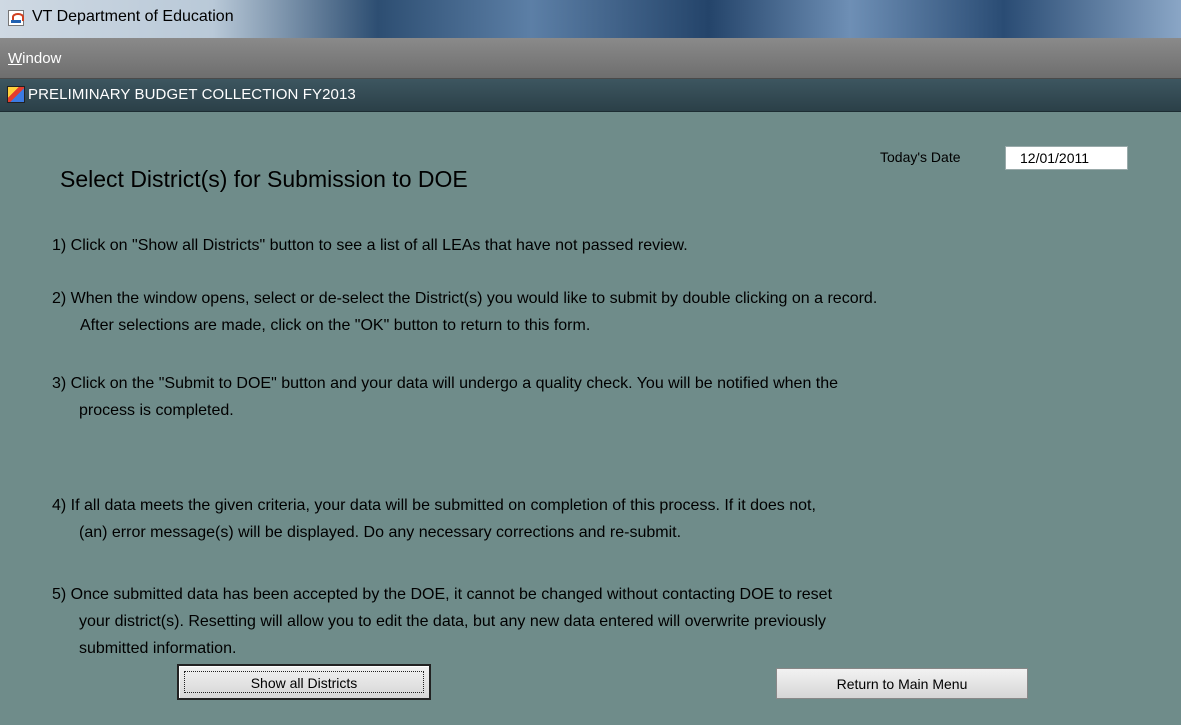 The image size is (1181, 725). I want to click on focus-outline, so click(304, 682).